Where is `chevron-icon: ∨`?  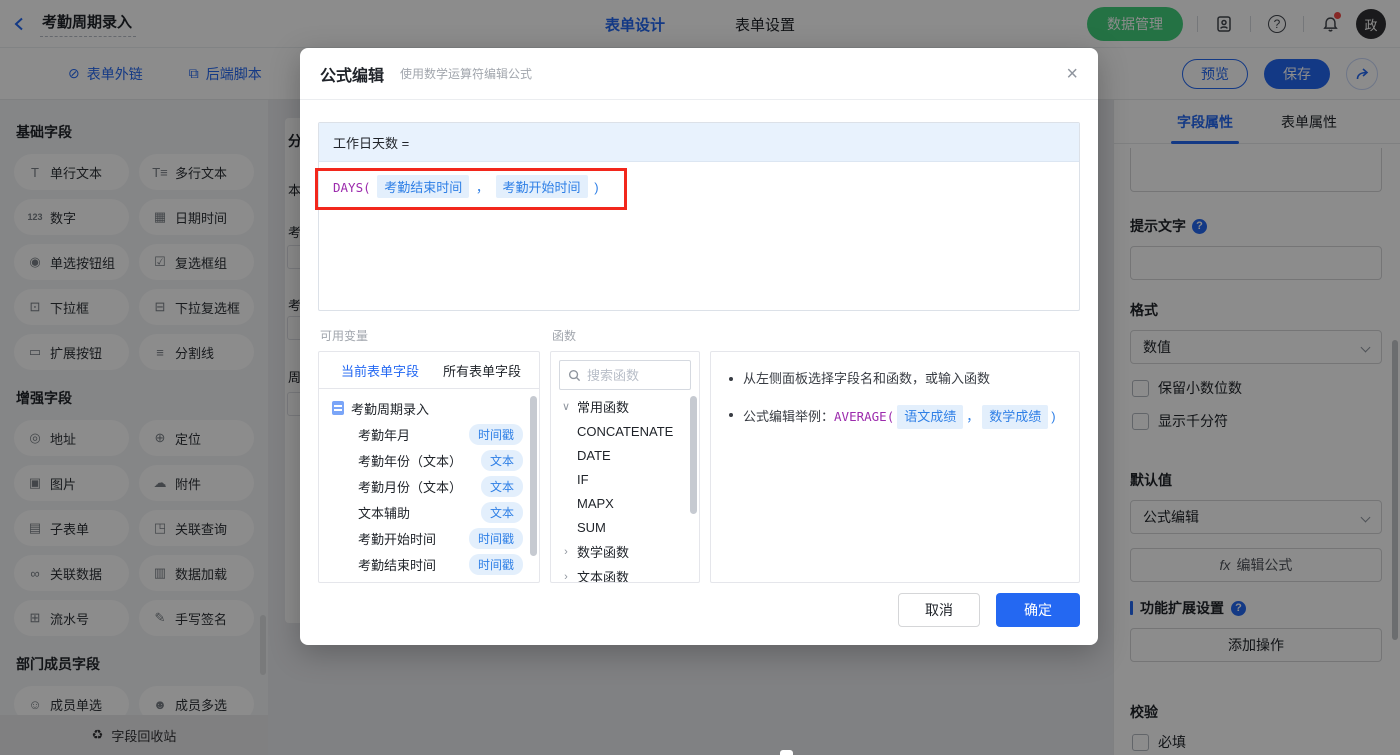 chevron-icon: ∨ is located at coordinates (566, 407).